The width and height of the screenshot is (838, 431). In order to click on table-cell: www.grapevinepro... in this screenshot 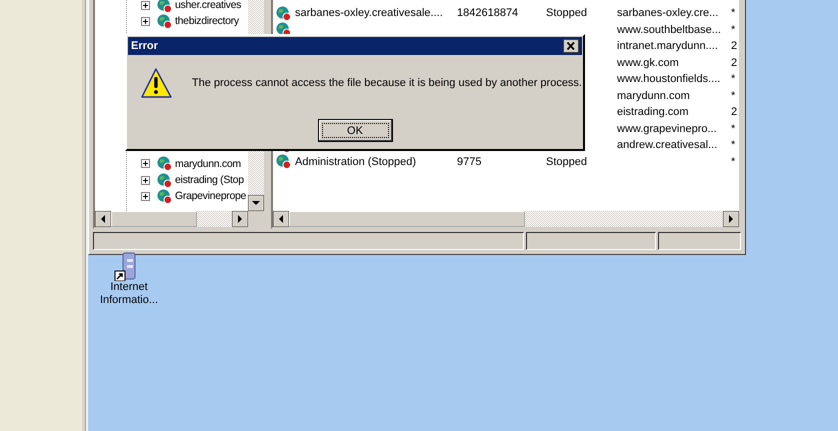, I will do `click(667, 128)`.